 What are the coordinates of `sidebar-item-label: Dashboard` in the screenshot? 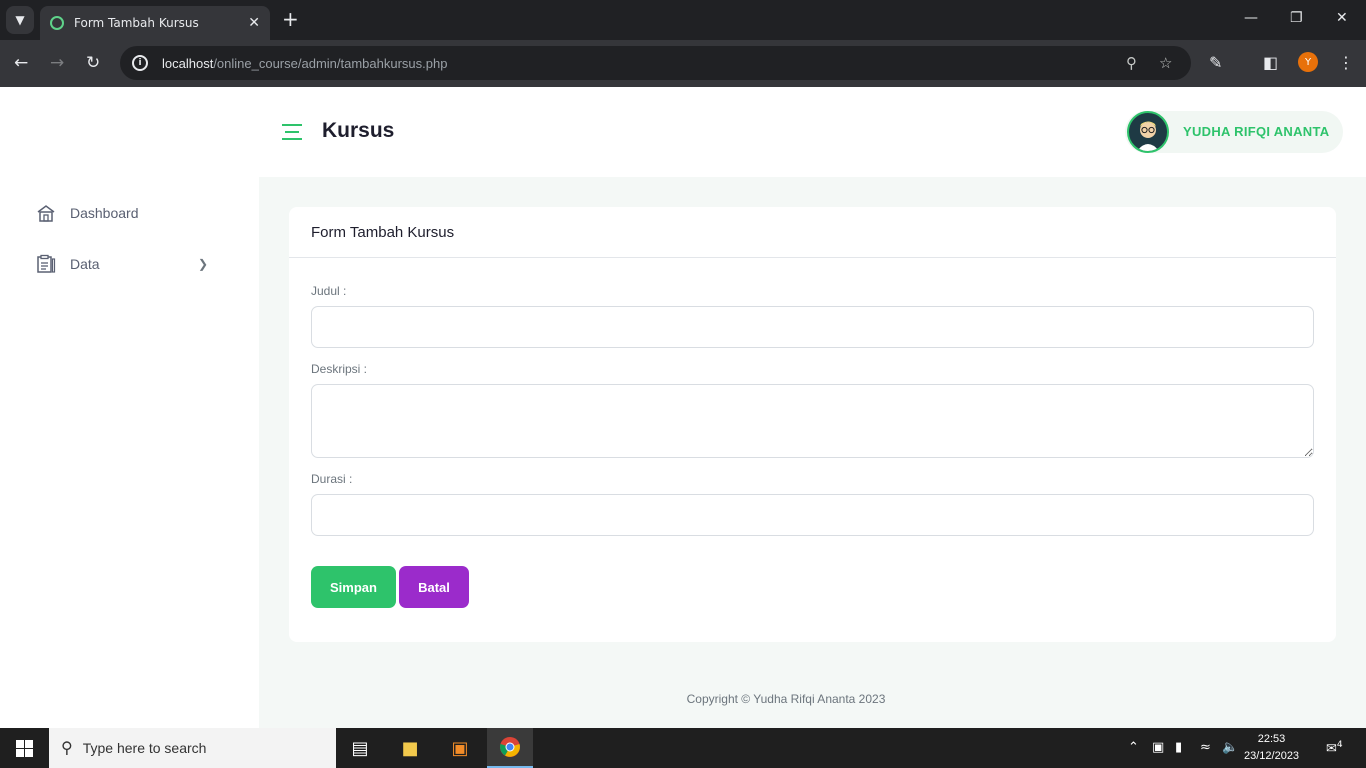 It's located at (104, 213).